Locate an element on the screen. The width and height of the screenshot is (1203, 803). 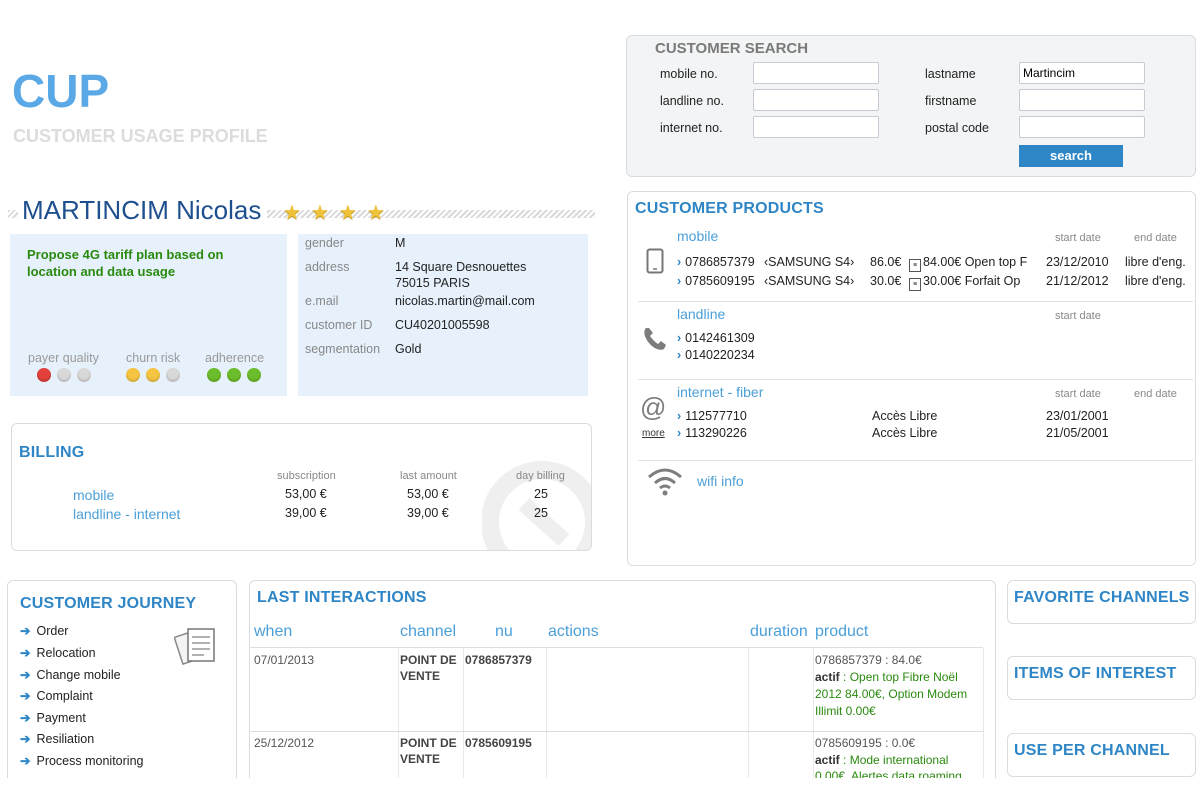
bottom-fade is located at coordinates (601, 790).